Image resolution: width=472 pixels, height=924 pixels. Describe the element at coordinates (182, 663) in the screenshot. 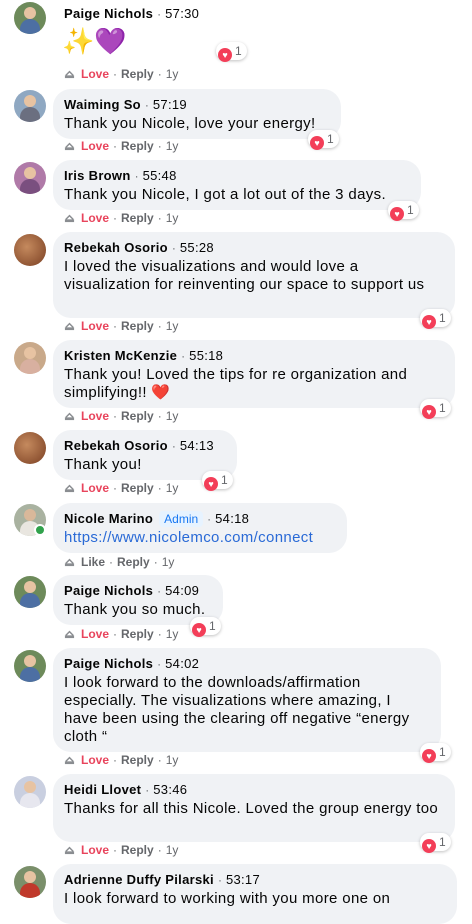

I see `comment-timestamp: 54:02` at that location.